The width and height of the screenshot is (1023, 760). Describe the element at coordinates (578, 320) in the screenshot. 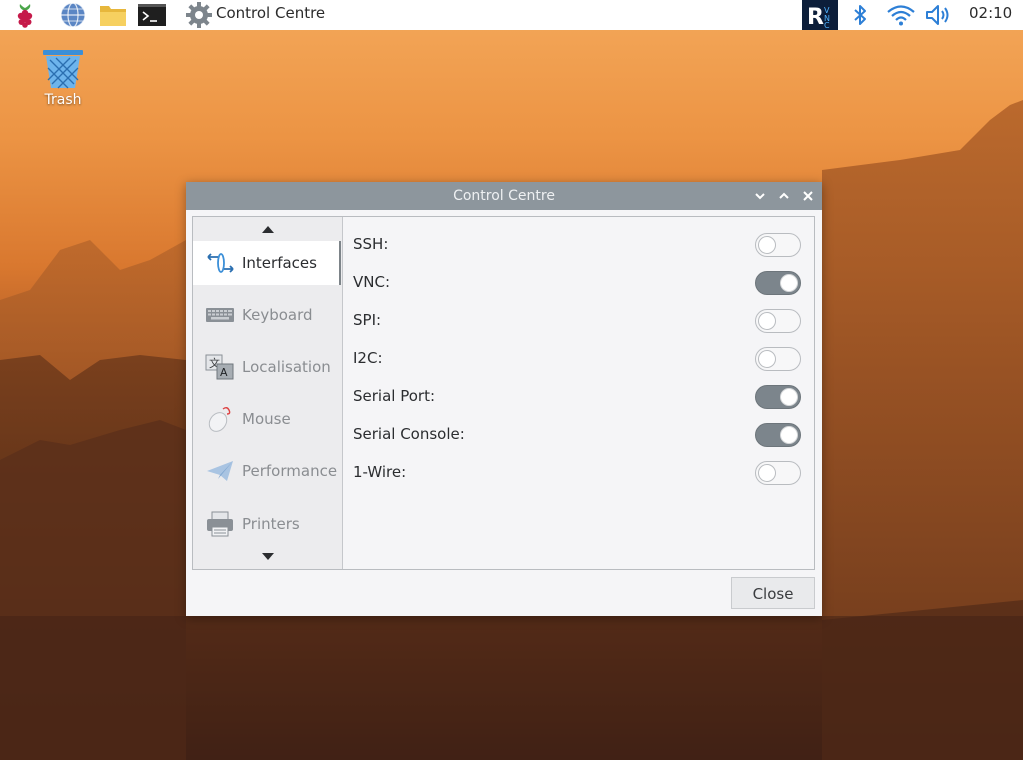

I see `setting-row-spi: SPI:` at that location.